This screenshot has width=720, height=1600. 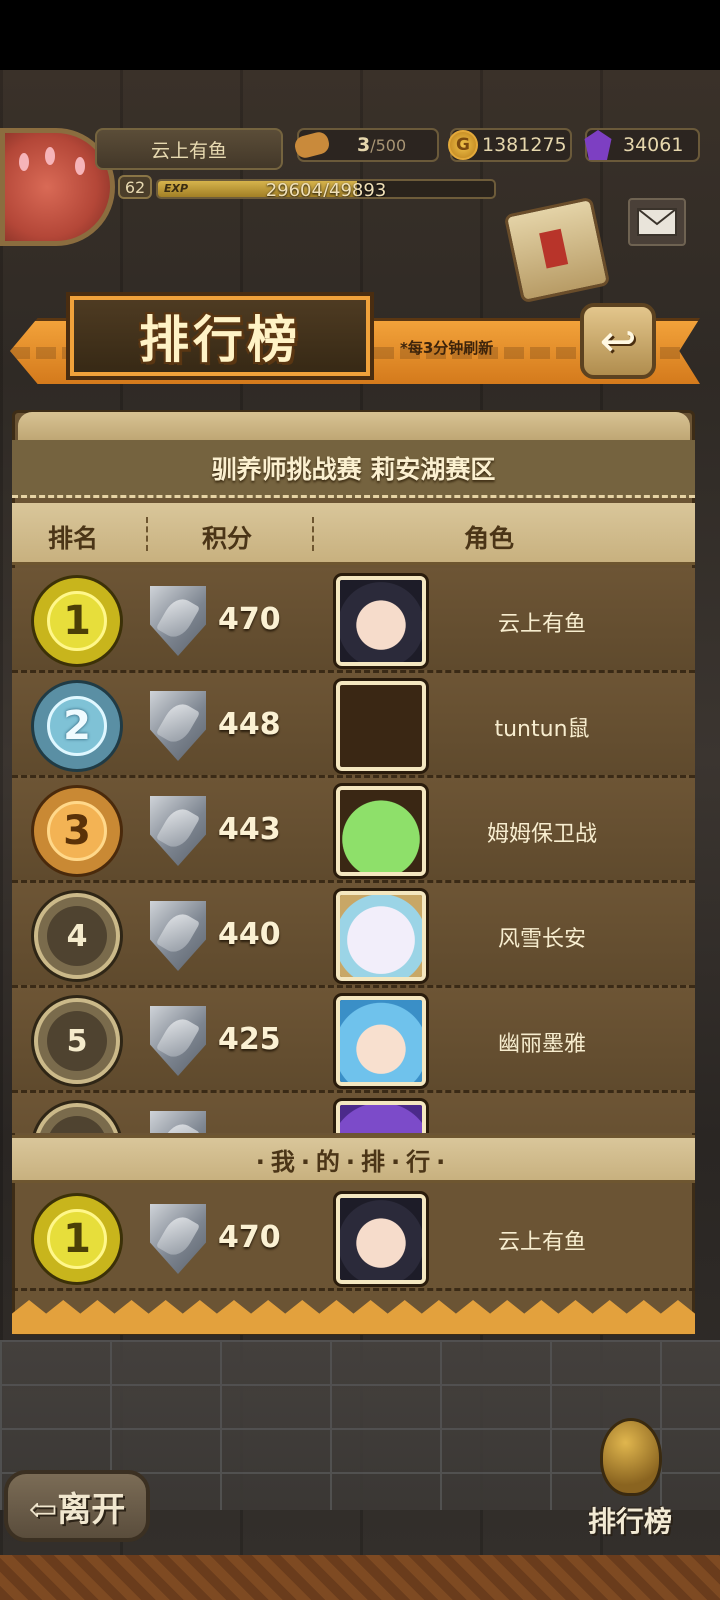 I want to click on ranking-row: 1 470 云上有鱼, so click(x=353, y=620).